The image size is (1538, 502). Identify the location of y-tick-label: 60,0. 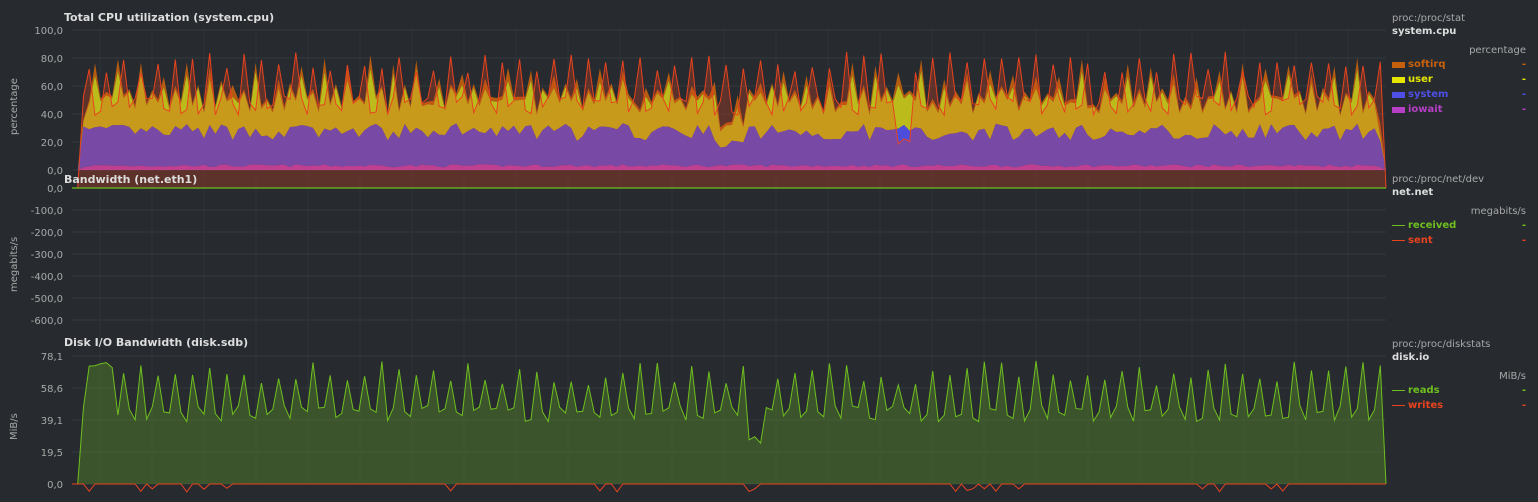
(52, 87).